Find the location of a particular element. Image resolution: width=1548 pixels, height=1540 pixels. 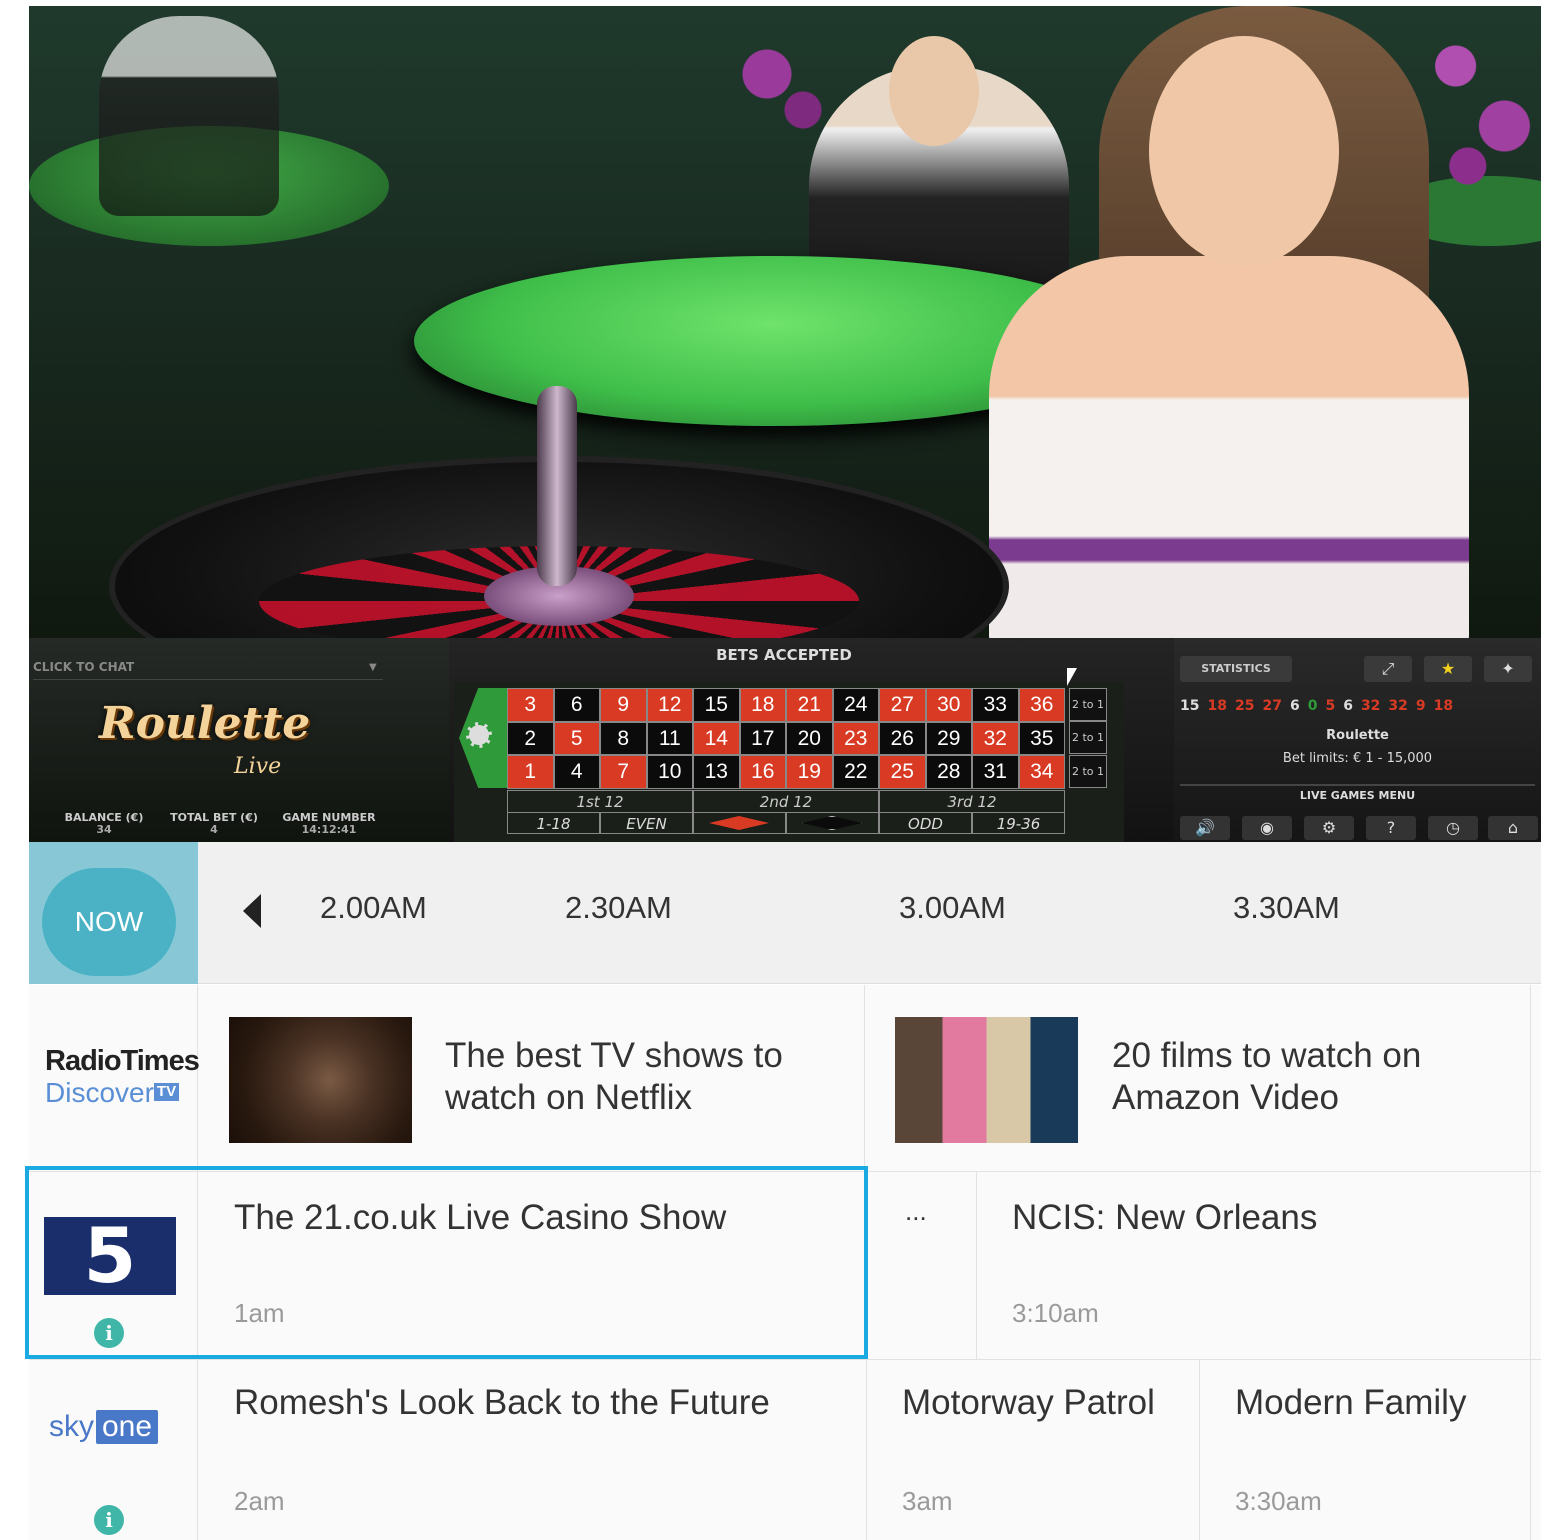

number-cell-18: 18 is located at coordinates (762, 705).